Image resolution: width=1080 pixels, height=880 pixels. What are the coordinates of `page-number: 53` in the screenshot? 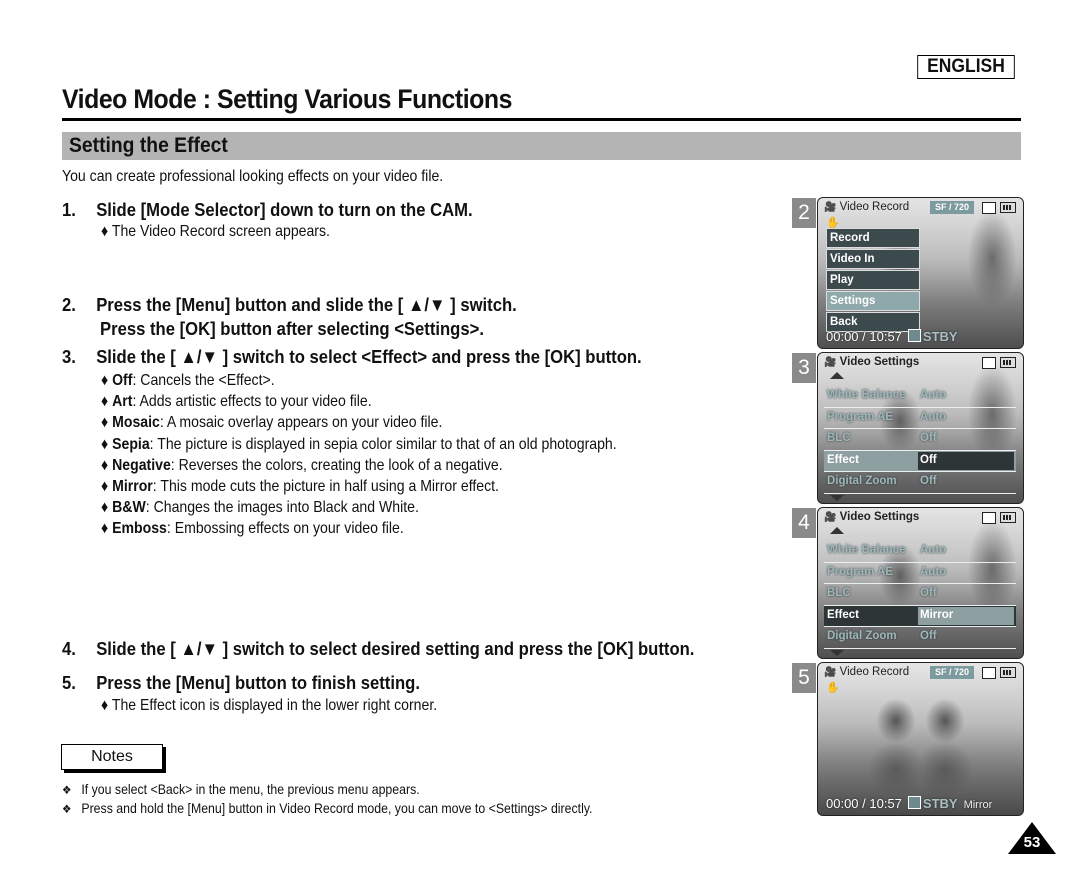 It's located at (1032, 842).